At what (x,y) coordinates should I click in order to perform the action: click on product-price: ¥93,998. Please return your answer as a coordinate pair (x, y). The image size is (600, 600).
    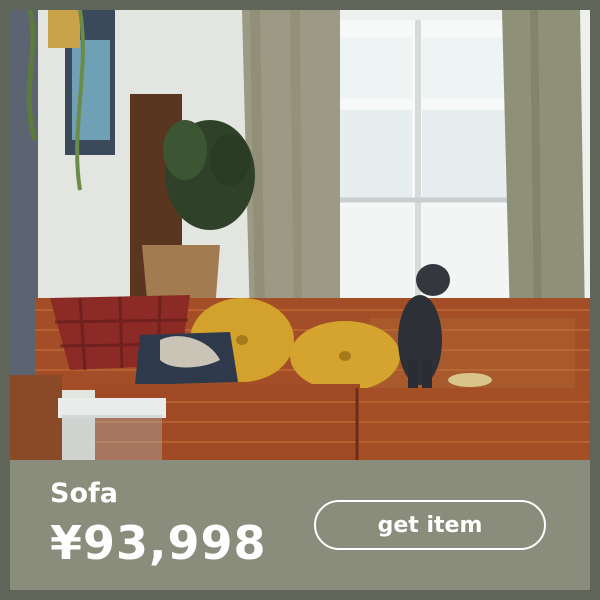
    Looking at the image, I should click on (158, 543).